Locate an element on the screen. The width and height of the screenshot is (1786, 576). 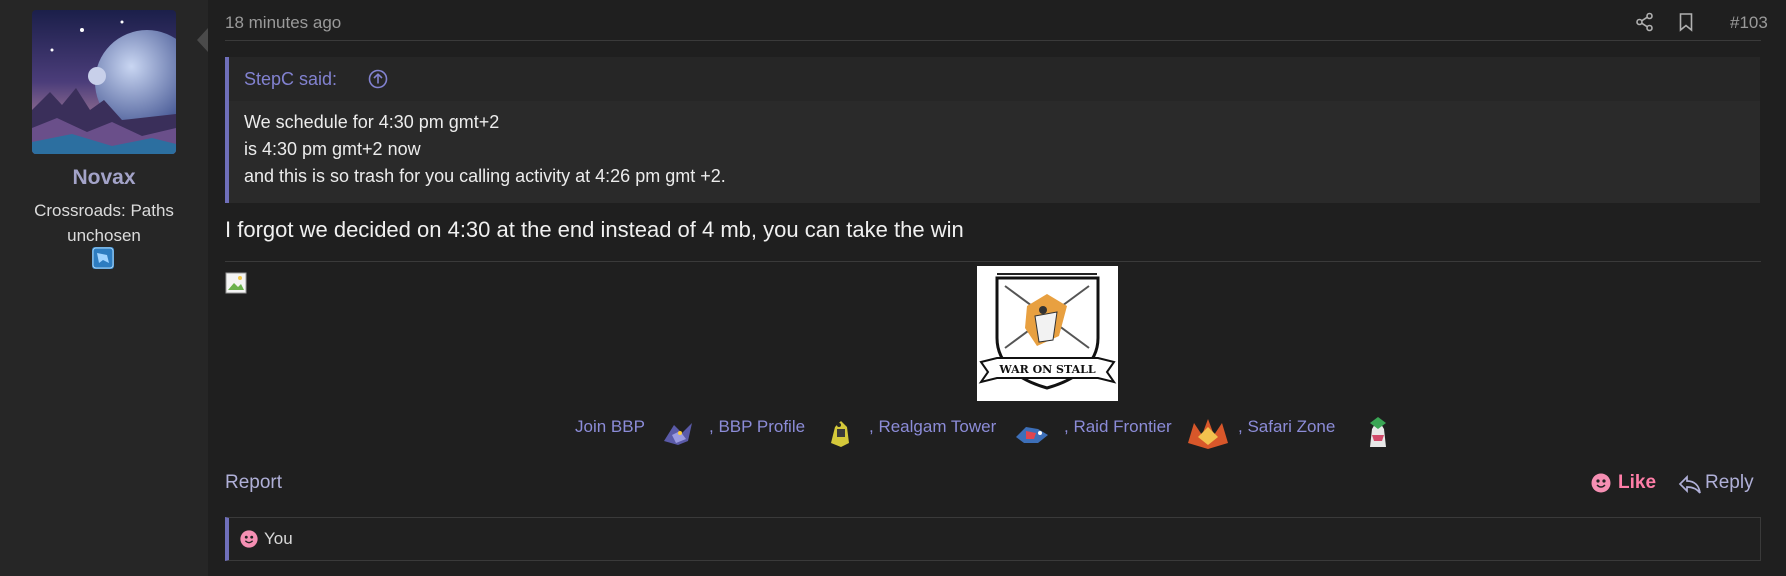
user-avatar is located at coordinates (104, 82).